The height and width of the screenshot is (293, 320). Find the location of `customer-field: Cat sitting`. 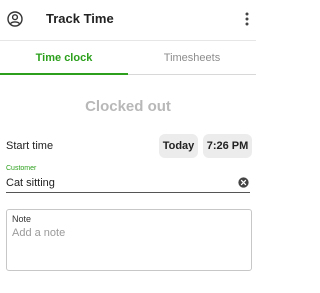

customer-field: Cat sitting is located at coordinates (128, 184).